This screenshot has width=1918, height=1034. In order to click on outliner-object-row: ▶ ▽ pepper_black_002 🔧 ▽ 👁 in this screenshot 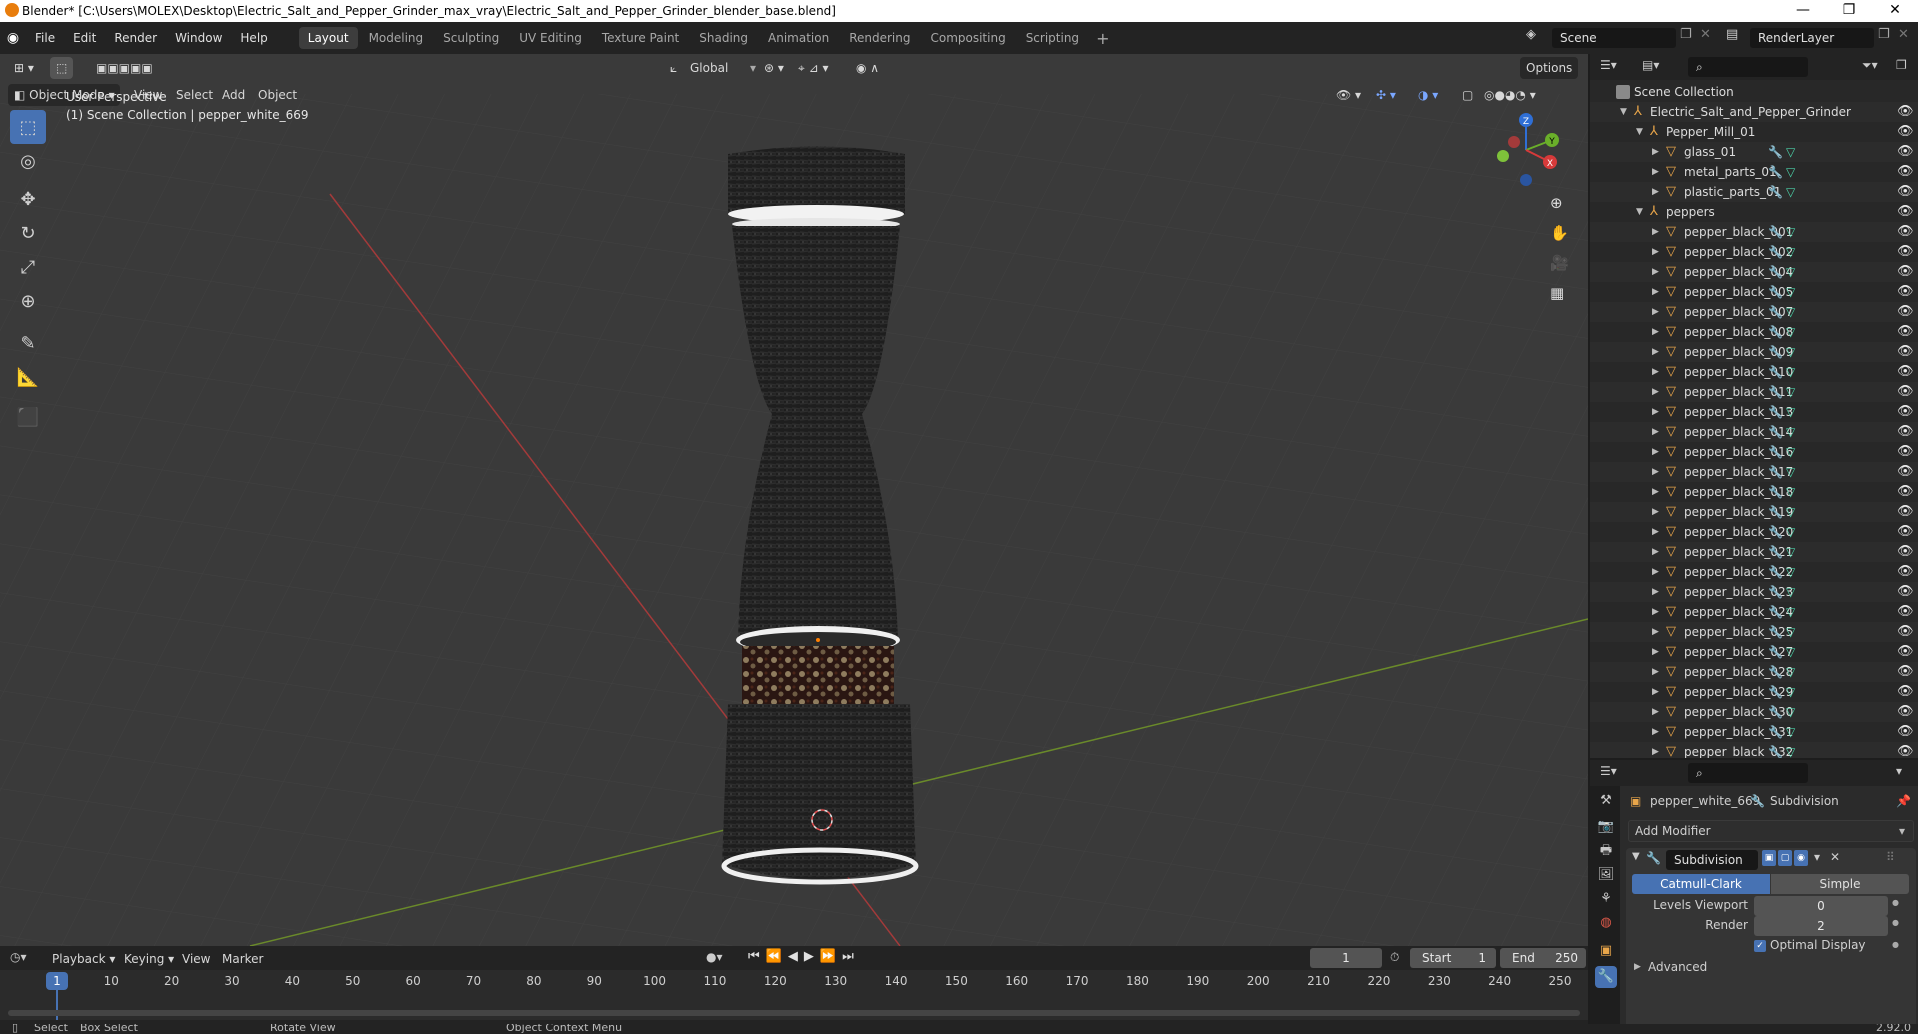, I will do `click(1754, 252)`.